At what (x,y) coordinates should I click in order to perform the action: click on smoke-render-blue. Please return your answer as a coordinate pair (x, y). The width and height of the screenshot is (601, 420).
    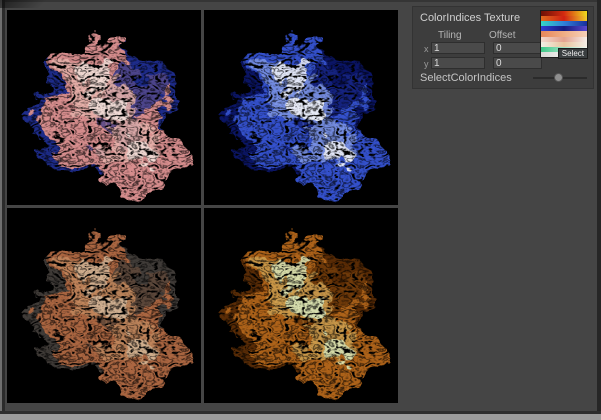
    Looking at the image, I should click on (304, 118).